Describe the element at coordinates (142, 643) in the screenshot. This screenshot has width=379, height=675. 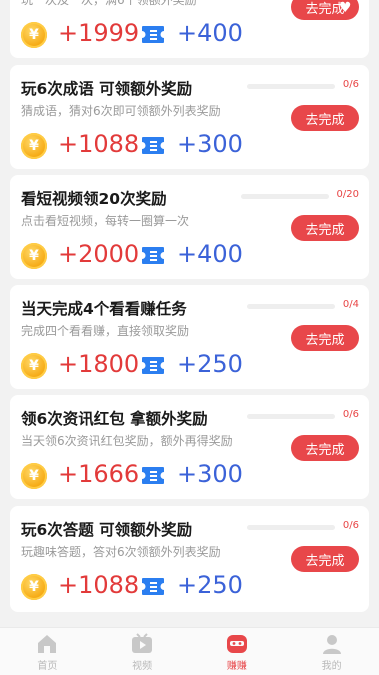
I see `video-icon` at that location.